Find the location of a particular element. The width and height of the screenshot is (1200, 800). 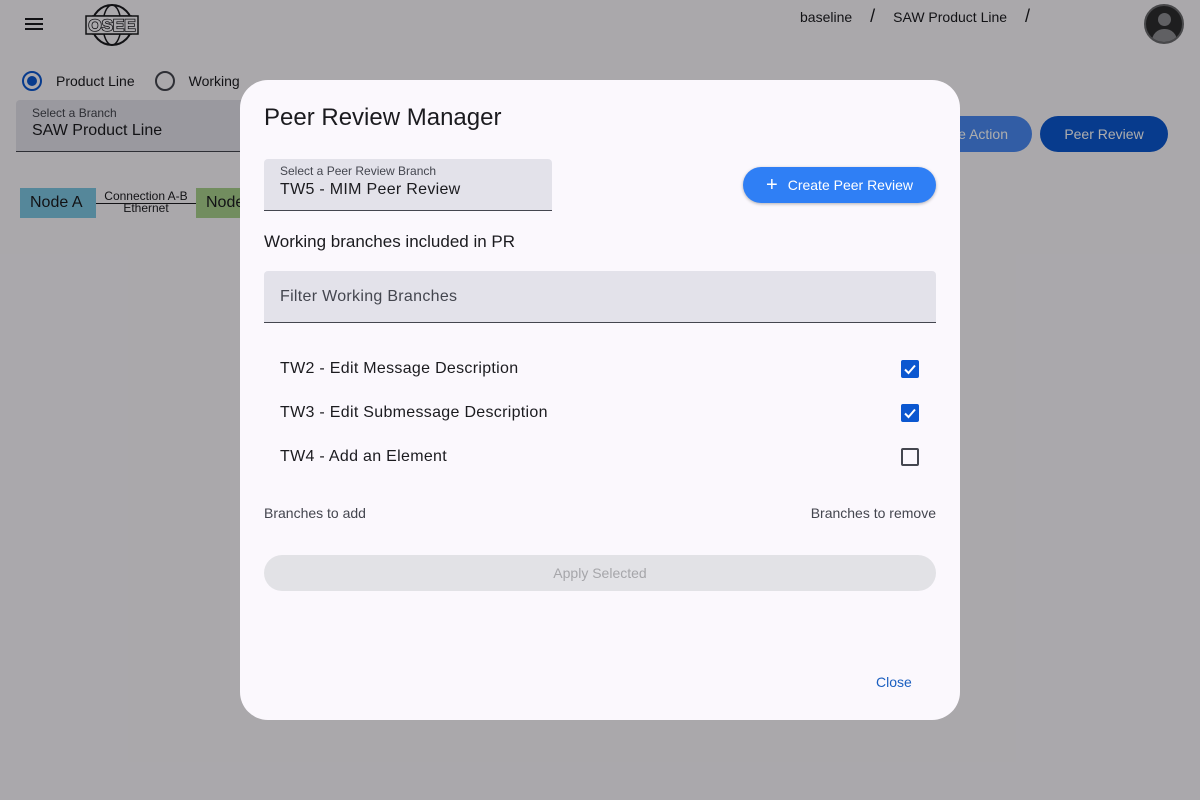

peer-review-branch-label: Select a Peer Review Branch is located at coordinates (358, 171).